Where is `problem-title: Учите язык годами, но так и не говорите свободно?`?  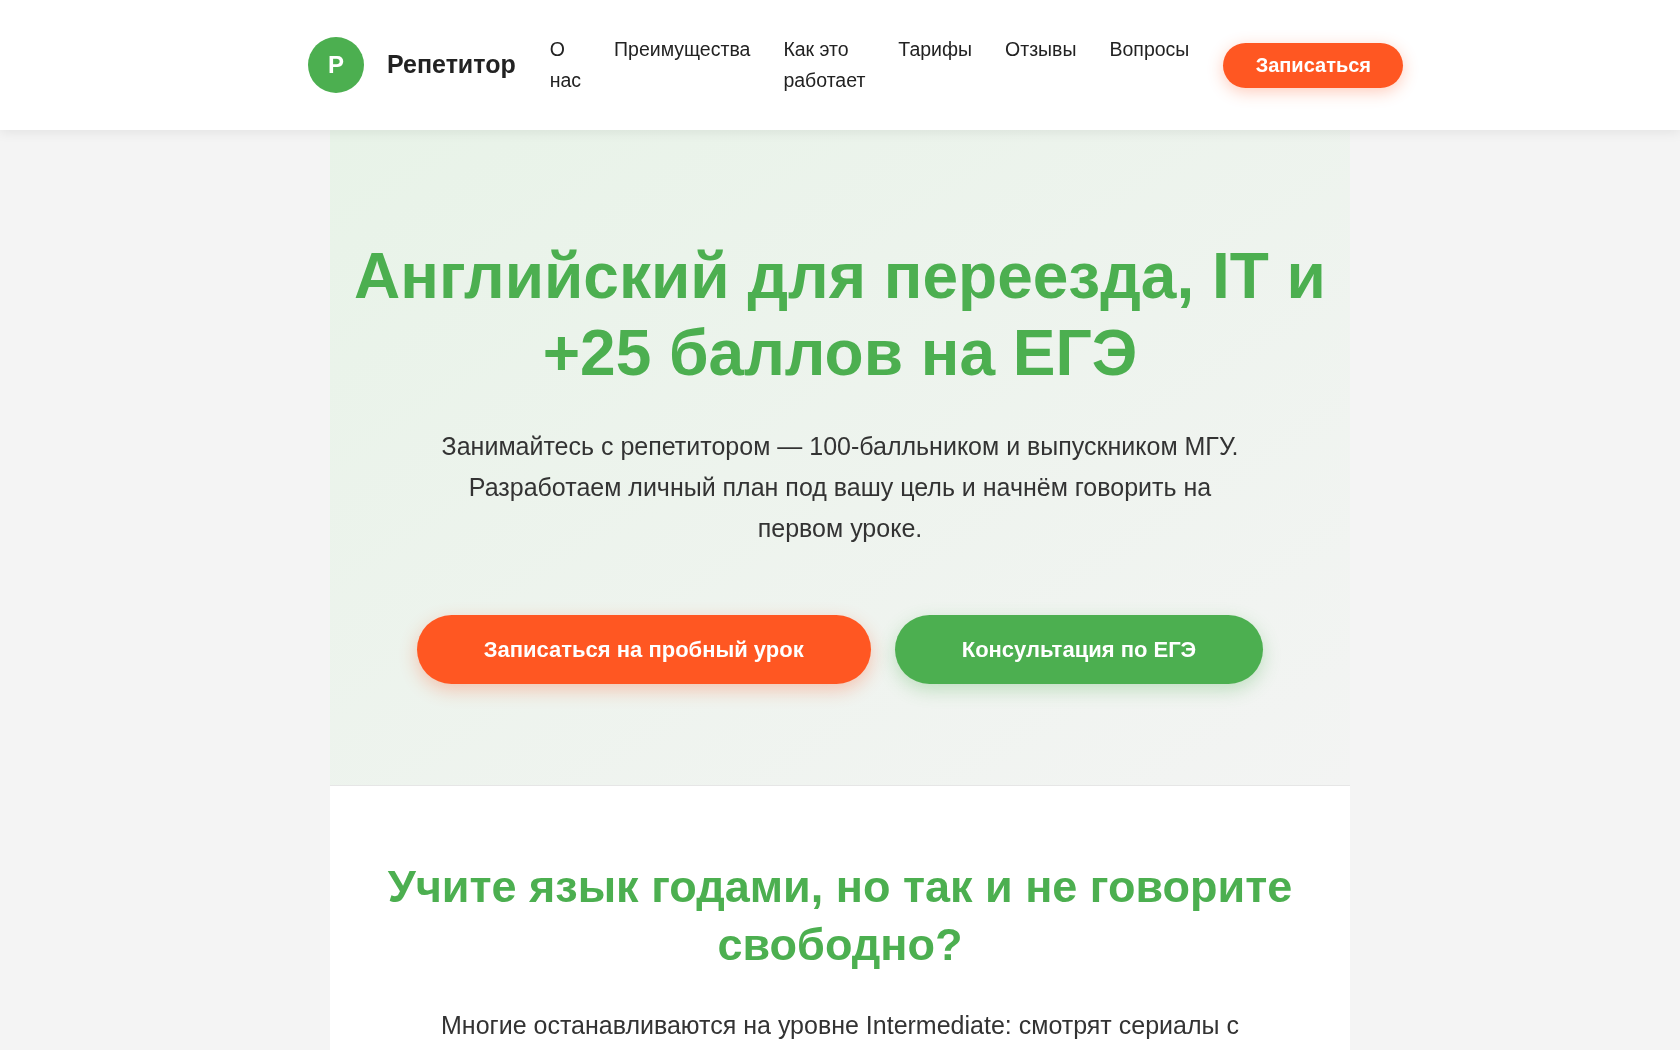 problem-title: Учите язык годами, но так и не говорите свободно? is located at coordinates (840, 916).